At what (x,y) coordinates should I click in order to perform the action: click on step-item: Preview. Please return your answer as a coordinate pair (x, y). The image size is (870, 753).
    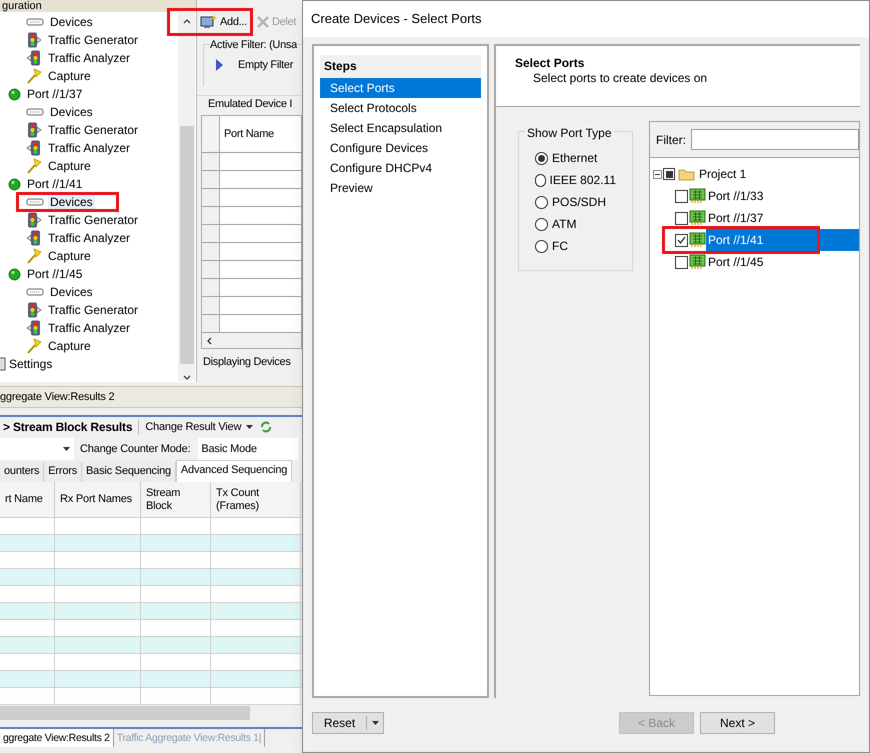
    Looking at the image, I should click on (400, 188).